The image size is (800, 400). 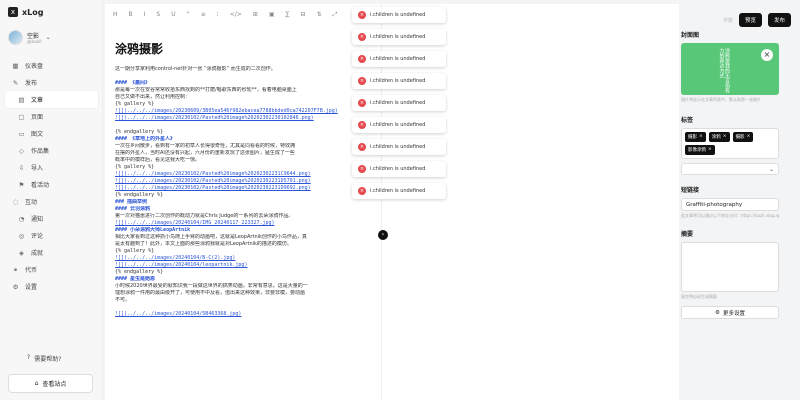 I want to click on sidebar-item-label: 发布, so click(x=31, y=83).